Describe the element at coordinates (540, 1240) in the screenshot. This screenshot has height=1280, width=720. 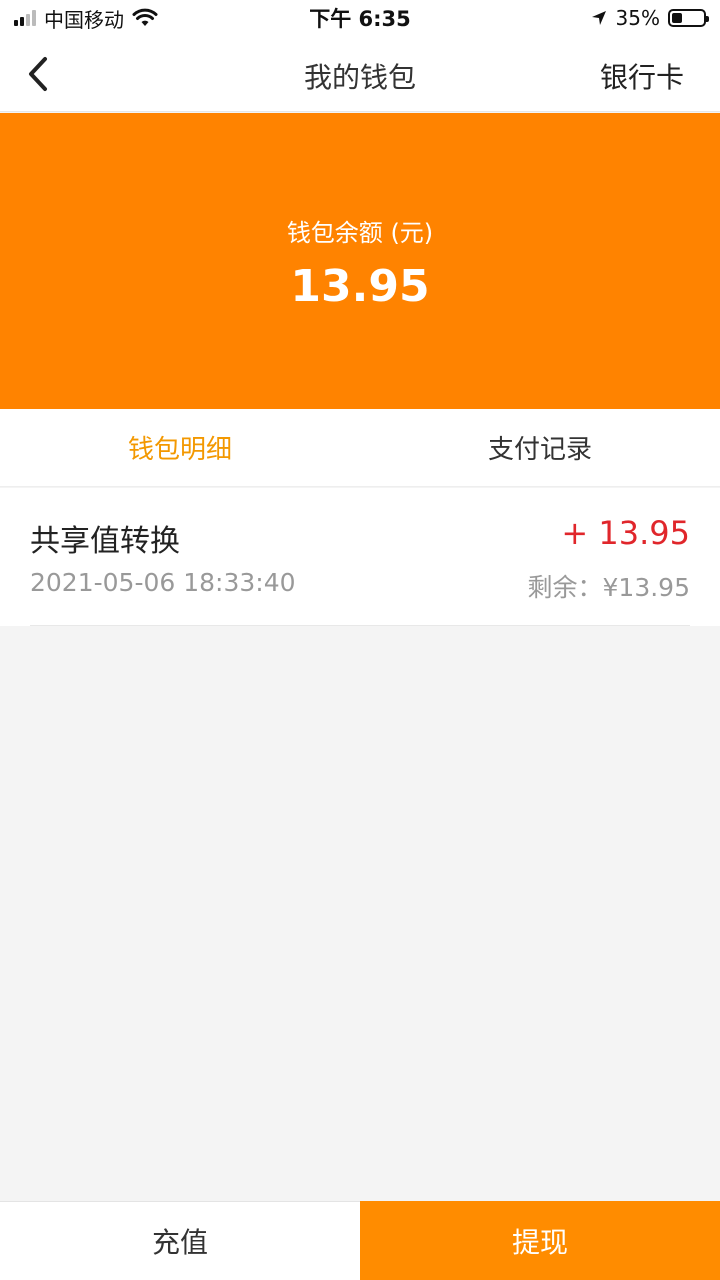
I see `withdraw-button: 提现` at that location.